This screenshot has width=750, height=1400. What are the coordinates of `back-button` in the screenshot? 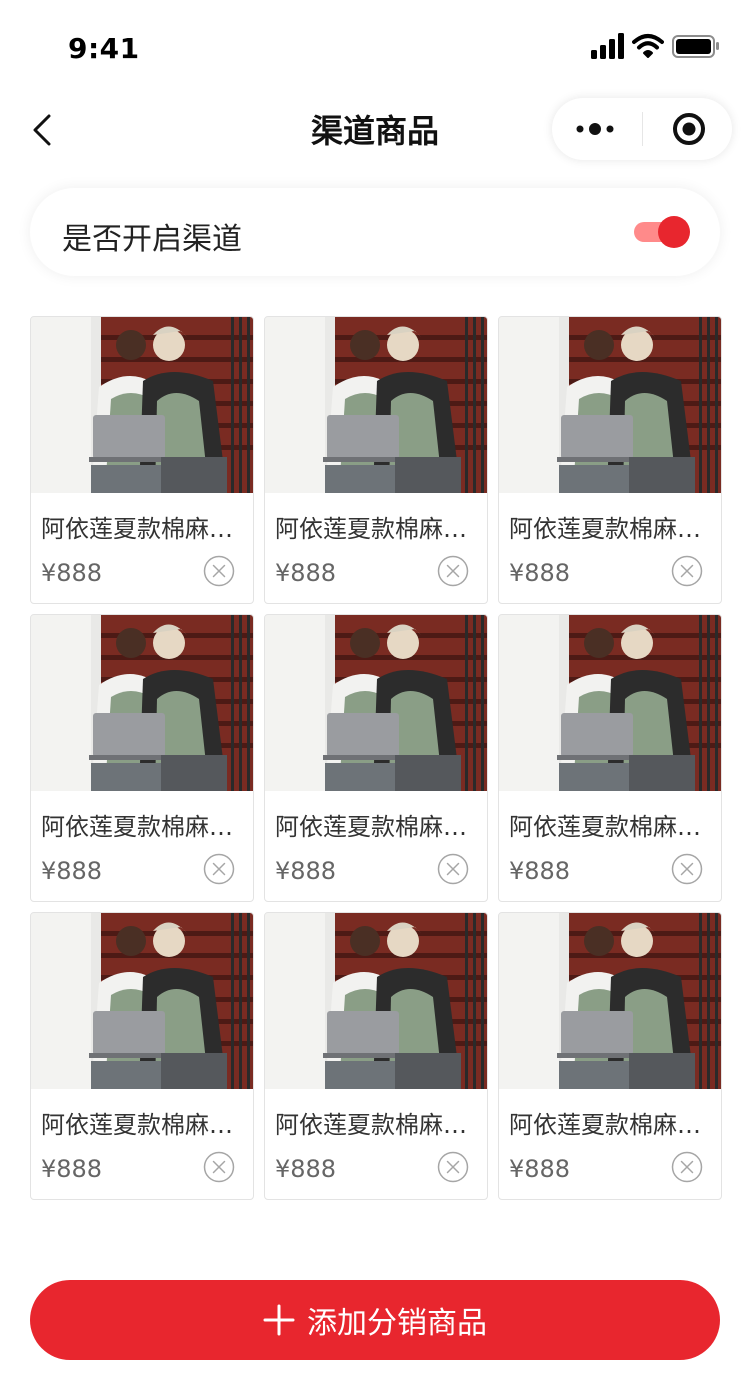 It's located at (42, 130).